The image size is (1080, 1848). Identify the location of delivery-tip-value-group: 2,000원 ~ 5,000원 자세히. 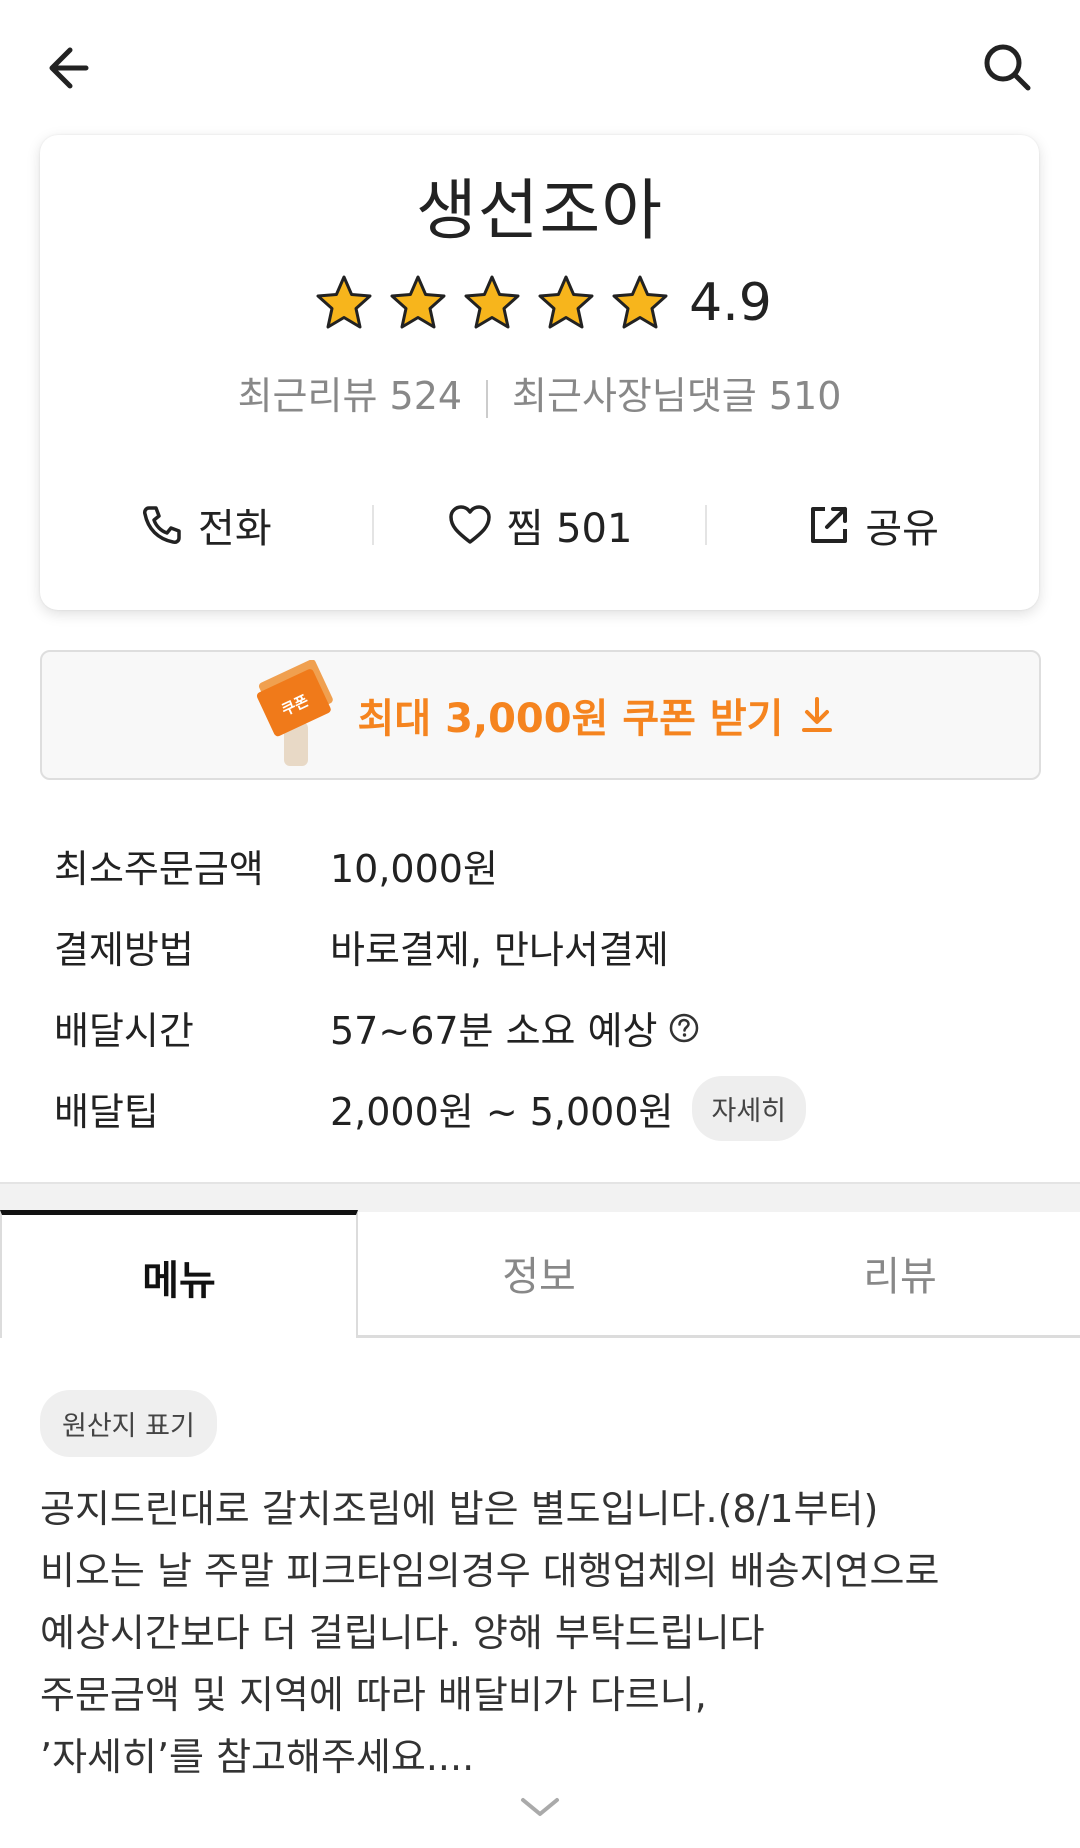
(568, 1108).